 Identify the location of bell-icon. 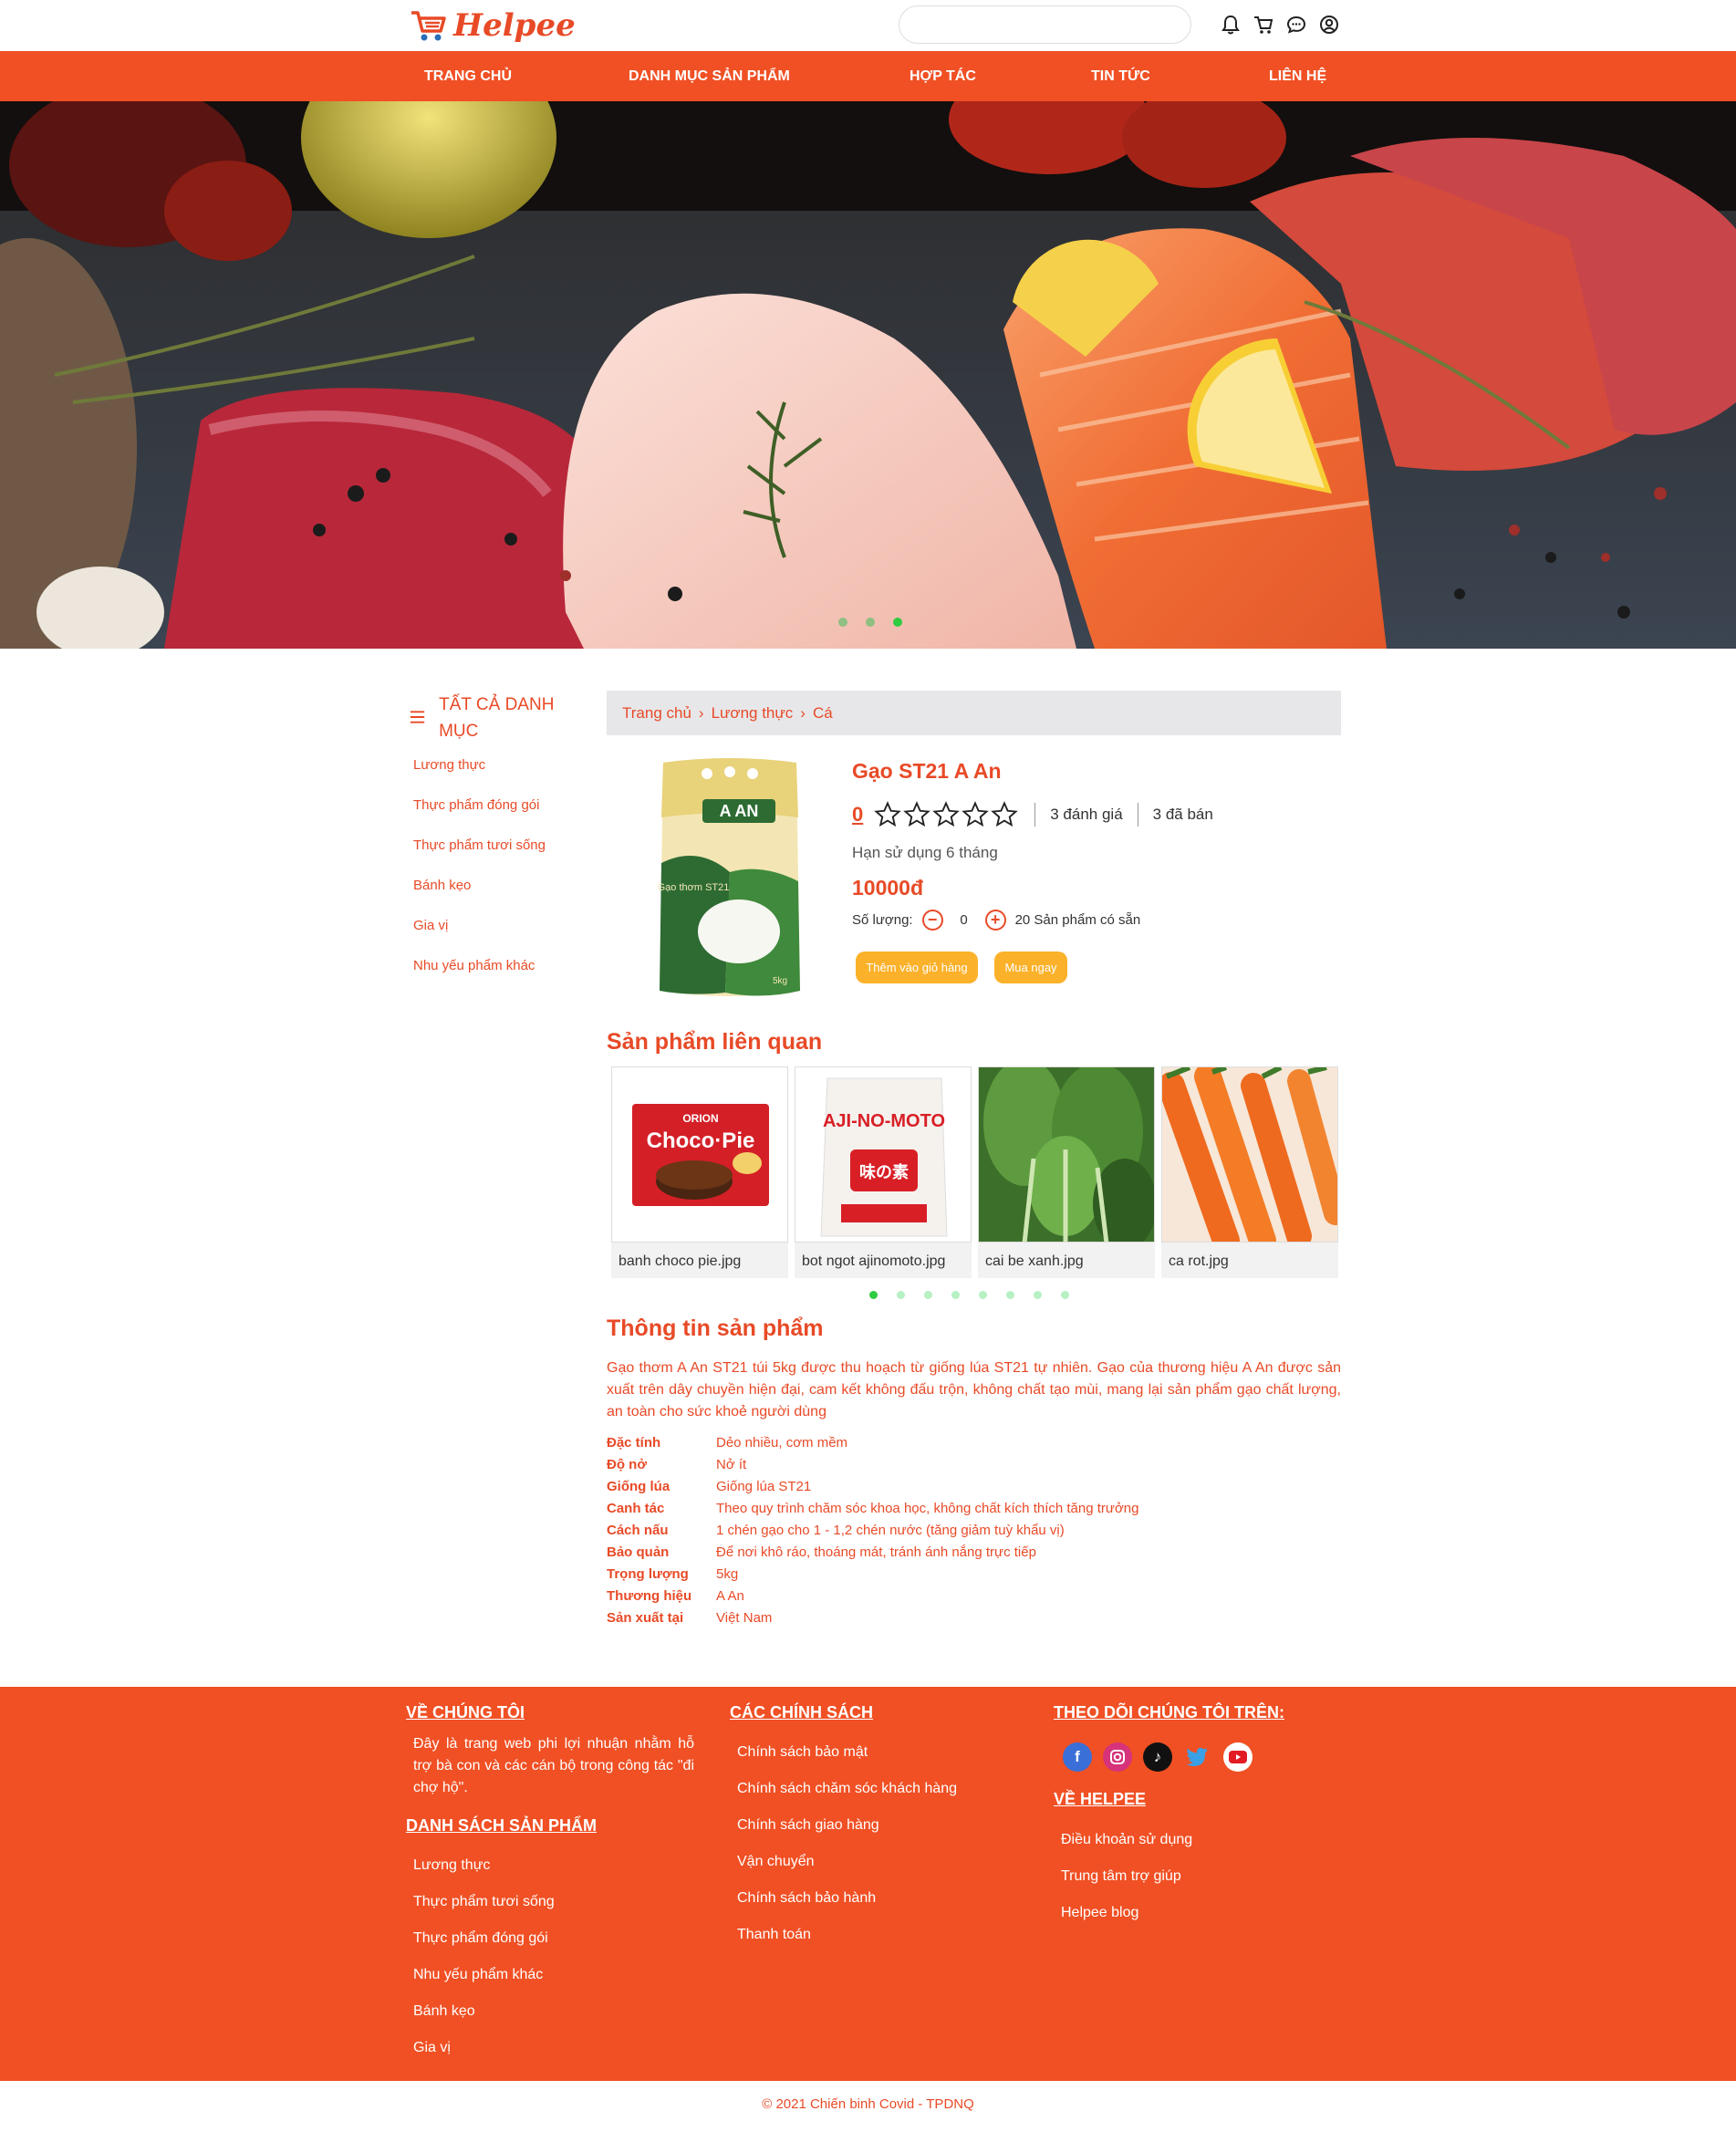
(1230, 24).